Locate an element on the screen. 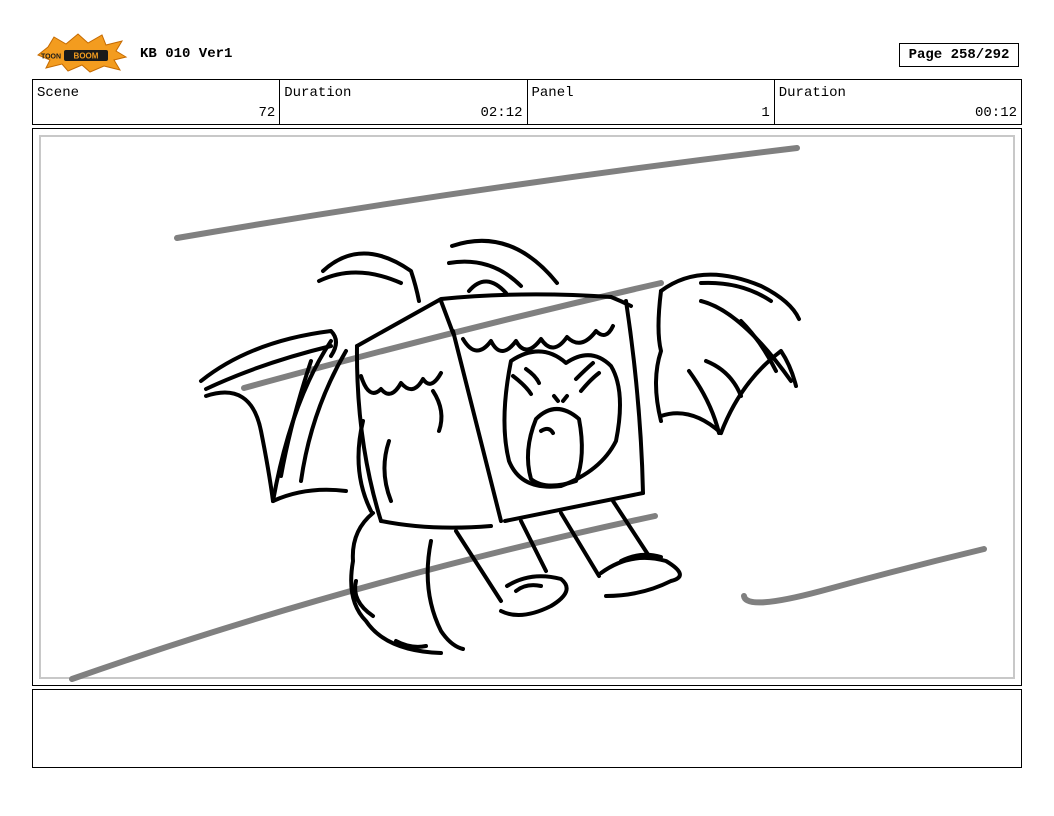  scene-cell: Scene 72 is located at coordinates (157, 102).